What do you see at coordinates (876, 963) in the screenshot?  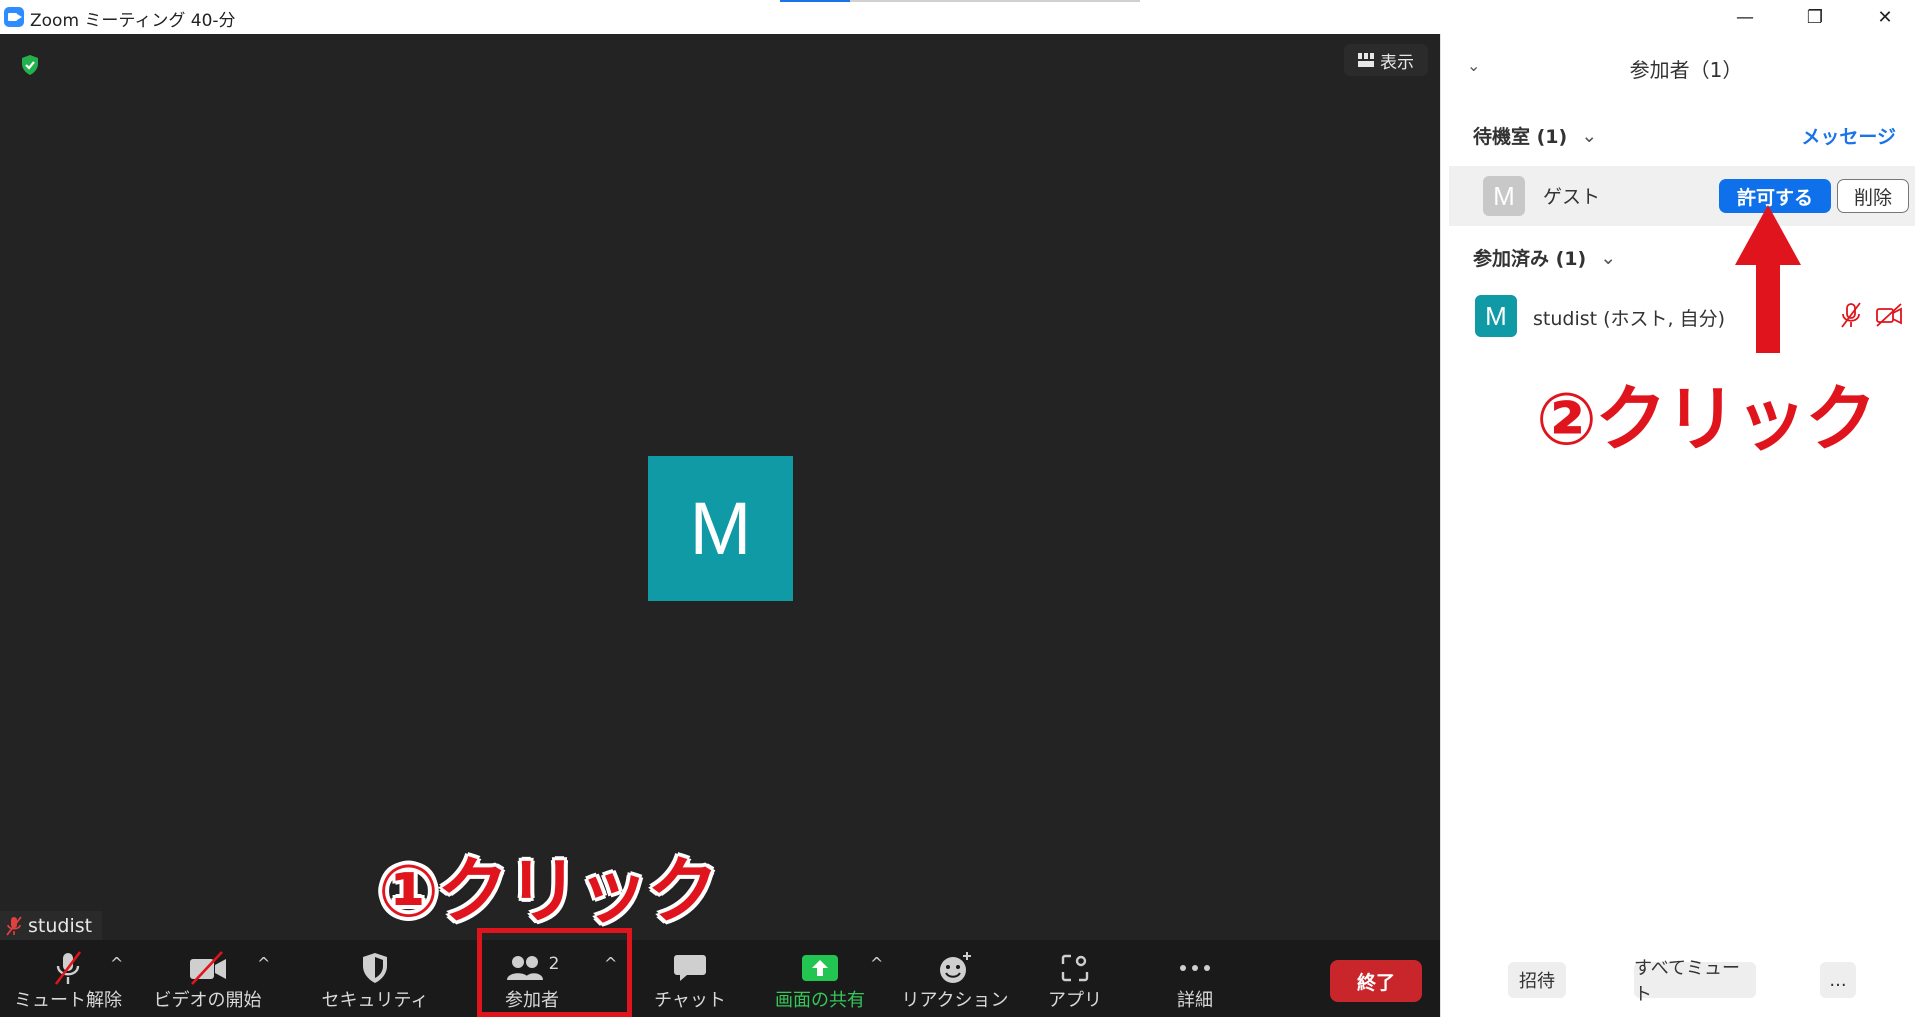 I see `share-options-chevron-icon: ^` at bounding box center [876, 963].